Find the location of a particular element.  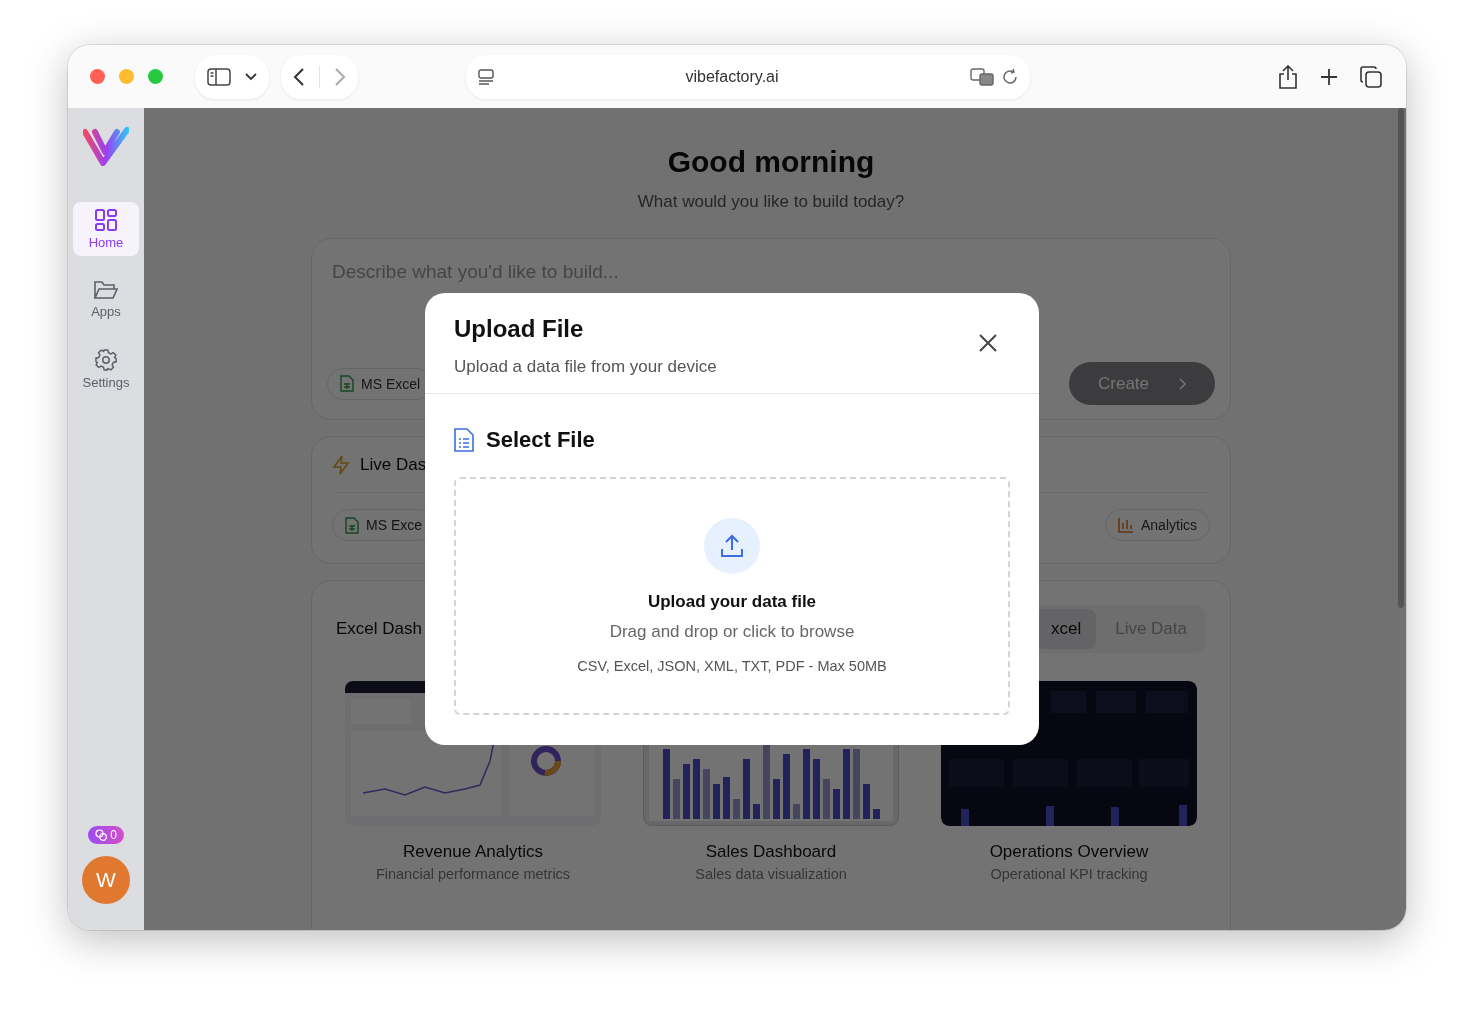

new-tab-icon is located at coordinates (1329, 76).